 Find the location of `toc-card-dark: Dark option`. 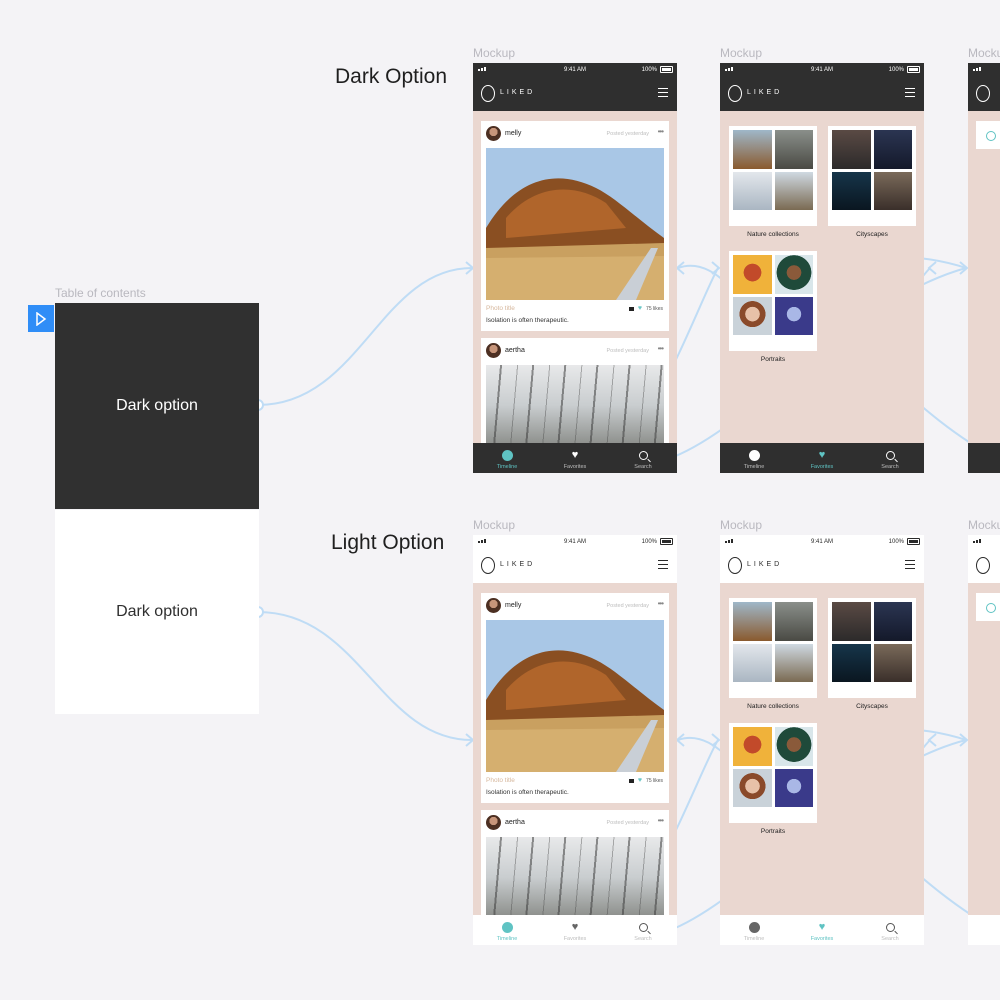

toc-card-dark: Dark option is located at coordinates (157, 406).